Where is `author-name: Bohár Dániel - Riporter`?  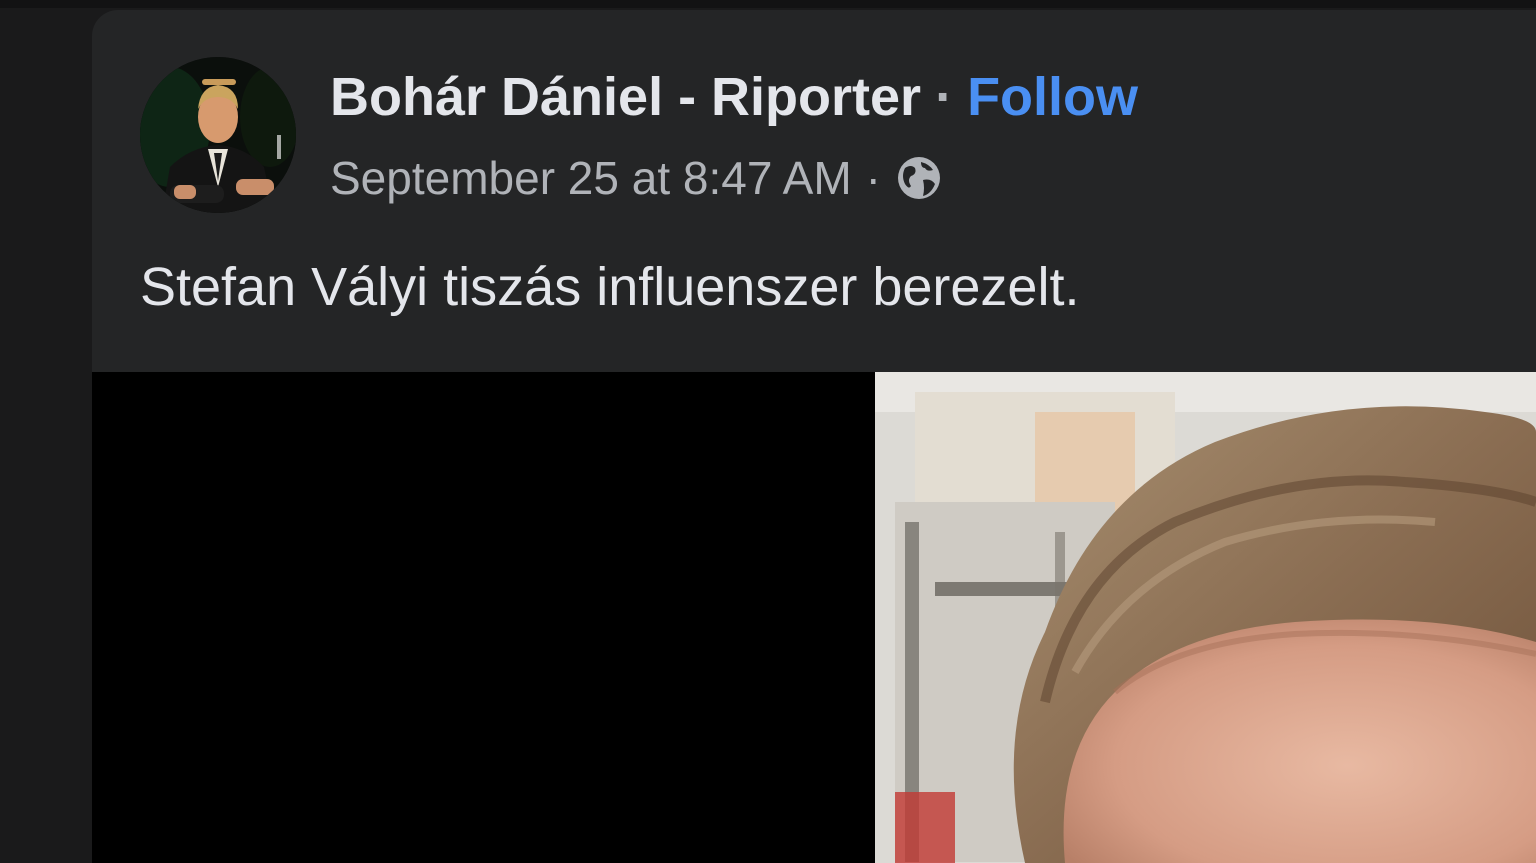 author-name: Bohár Dániel - Riporter is located at coordinates (625, 97).